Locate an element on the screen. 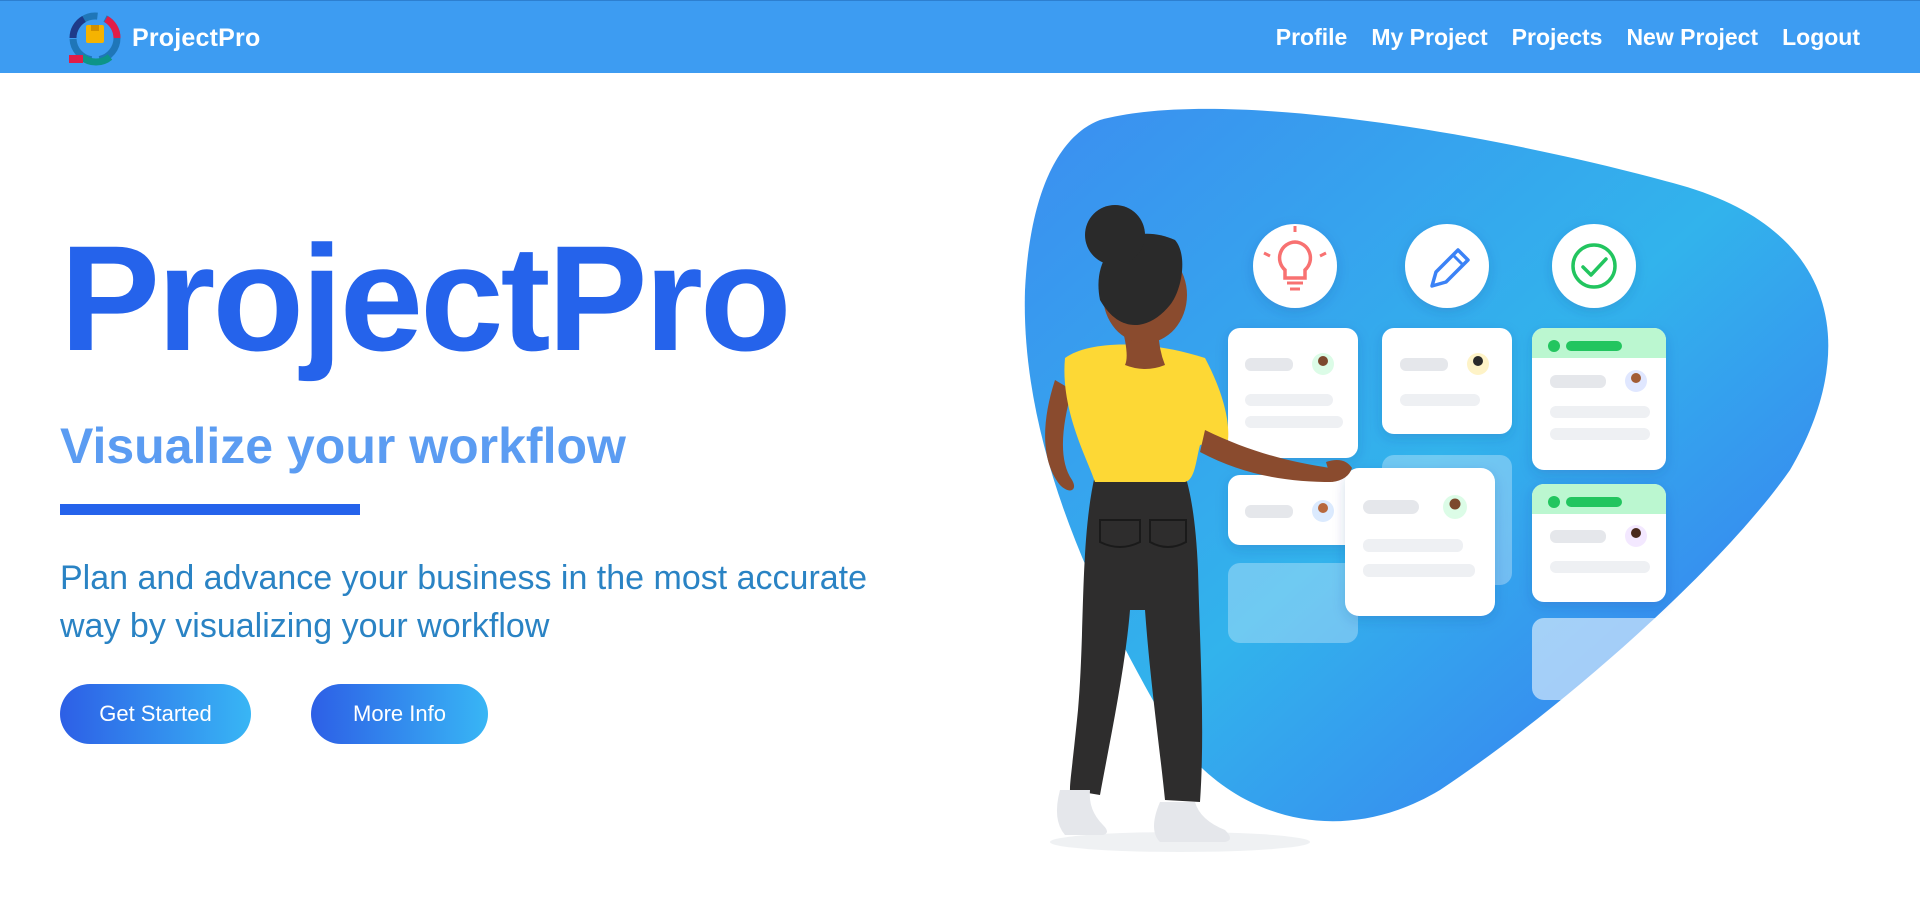 Image resolution: width=1920 pixels, height=900 pixels. task-card-dragged is located at coordinates (1420, 542).